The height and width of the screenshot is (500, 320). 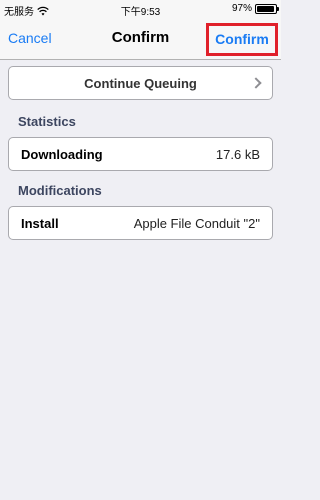 What do you see at coordinates (47, 121) in the screenshot?
I see `statistics-header: Statistics` at bounding box center [47, 121].